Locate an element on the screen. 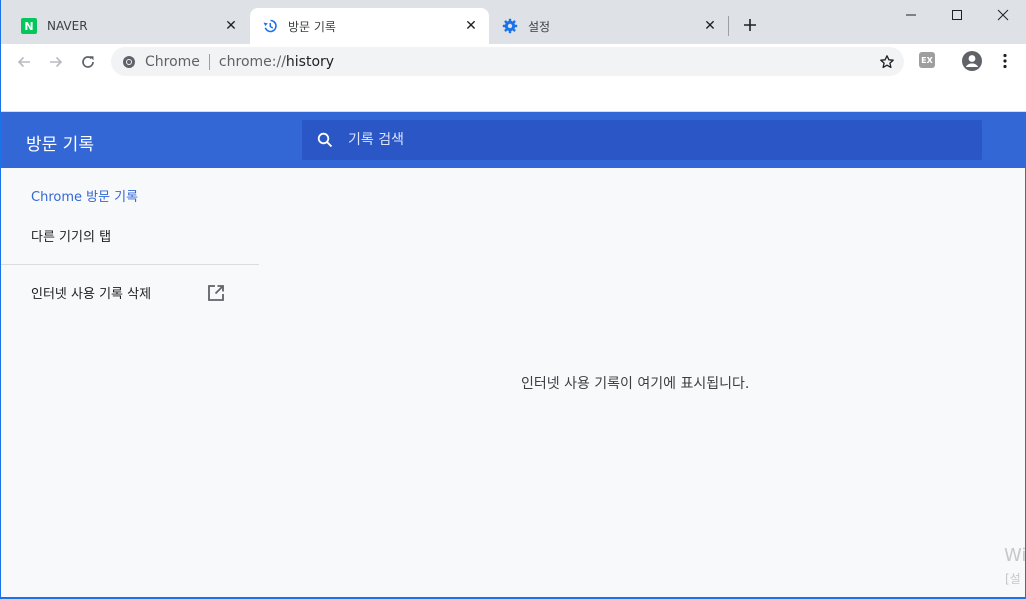 The width and height of the screenshot is (1026, 599). close-window-button is located at coordinates (1003, 15).